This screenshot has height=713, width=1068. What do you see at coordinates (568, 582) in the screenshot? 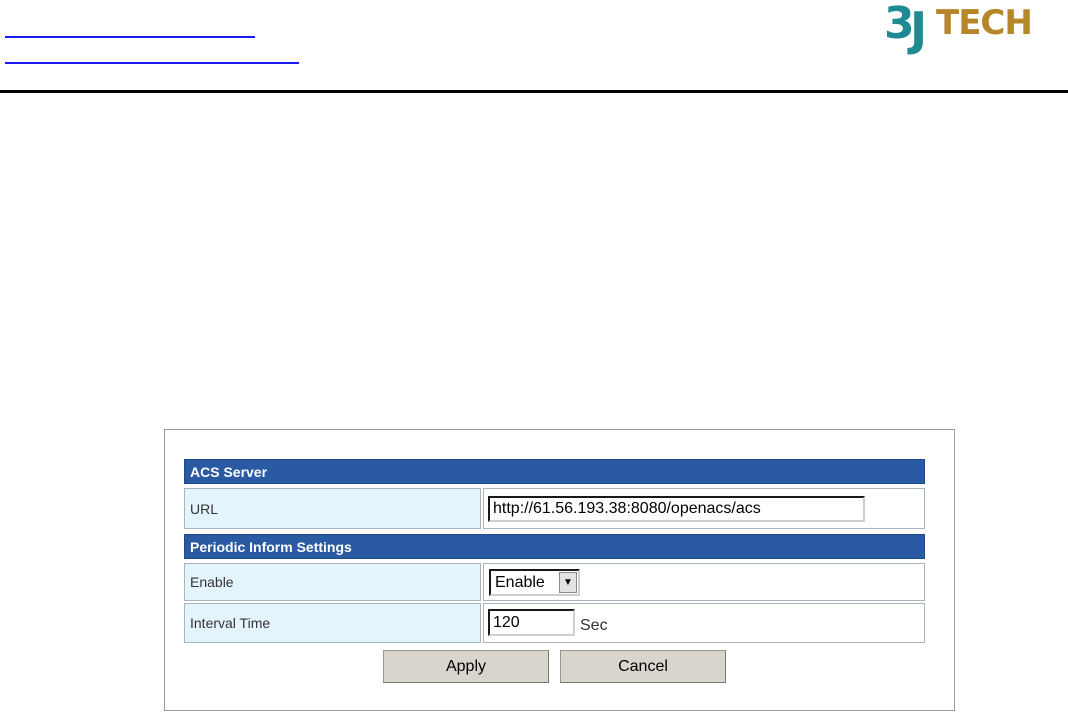
I see `chevron-down-icon: ▼` at bounding box center [568, 582].